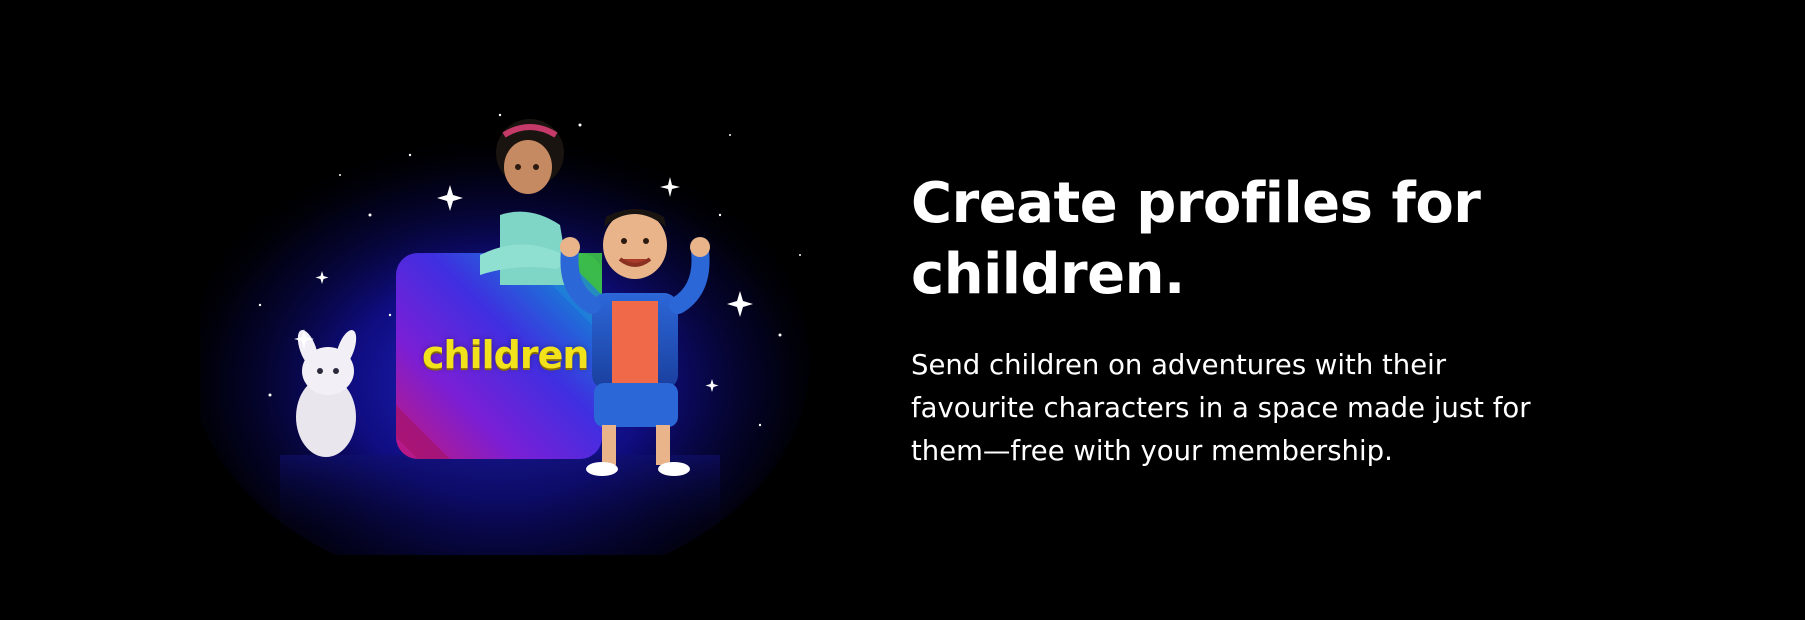 The width and height of the screenshot is (1805, 620). I want to click on headline: Create profiles for children., so click(1196, 239).